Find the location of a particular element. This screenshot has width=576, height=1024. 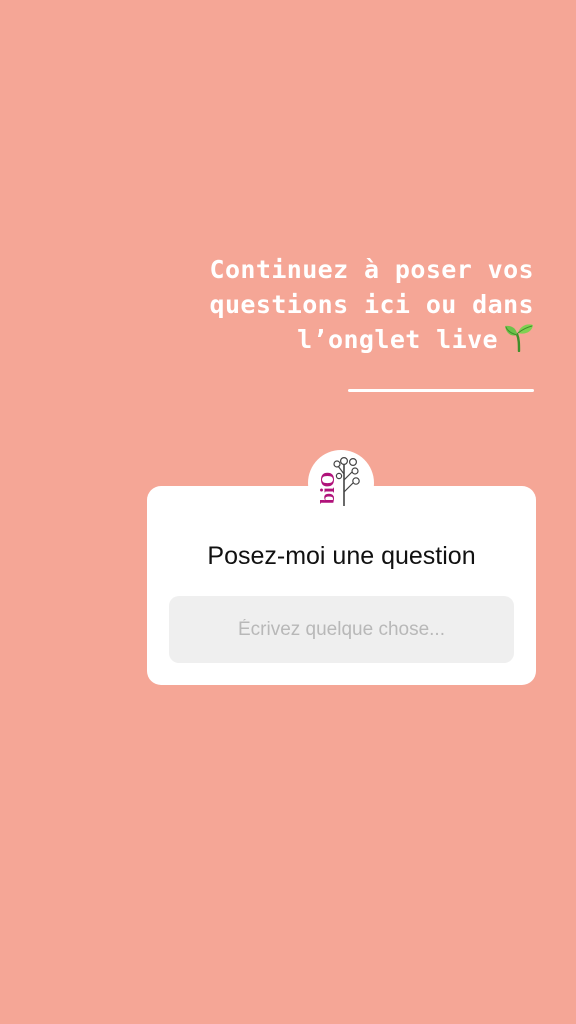

avatar: biO is located at coordinates (341, 483).